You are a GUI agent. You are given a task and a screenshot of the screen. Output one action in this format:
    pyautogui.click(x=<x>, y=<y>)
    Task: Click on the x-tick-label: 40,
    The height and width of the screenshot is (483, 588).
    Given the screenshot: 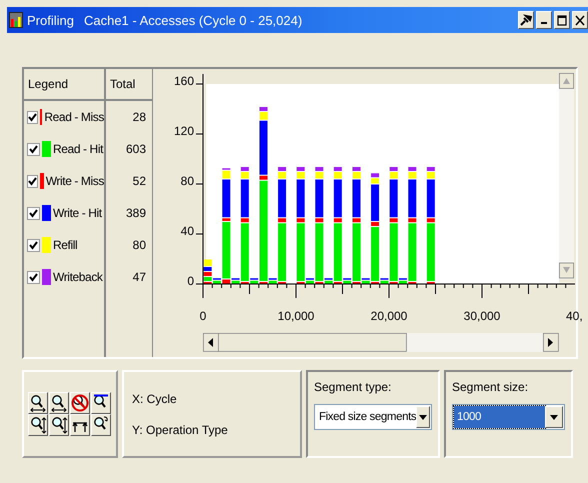 What is the action you would take?
    pyautogui.click(x=574, y=316)
    